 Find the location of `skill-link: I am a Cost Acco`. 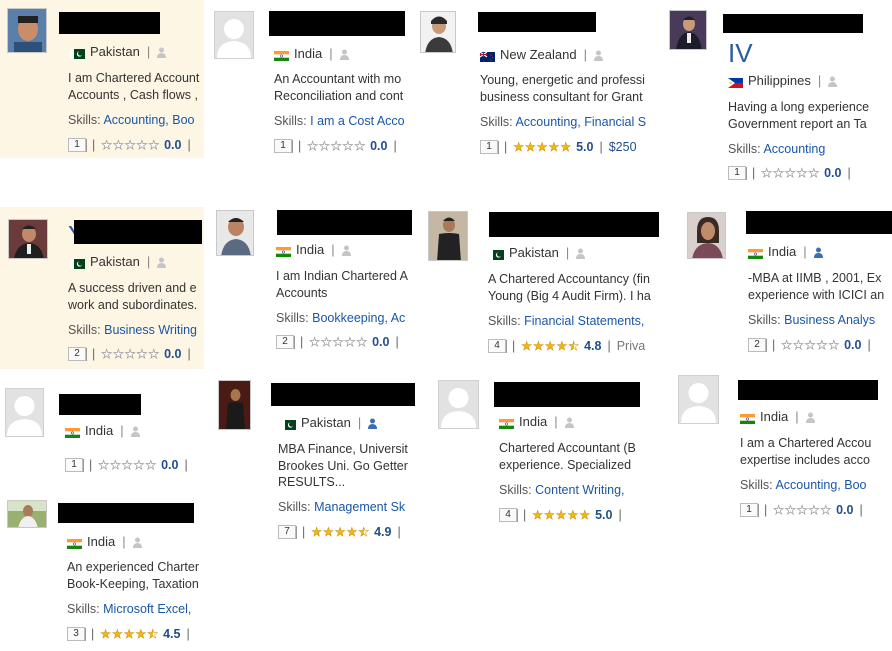

skill-link: I am a Cost Acco is located at coordinates (357, 121).